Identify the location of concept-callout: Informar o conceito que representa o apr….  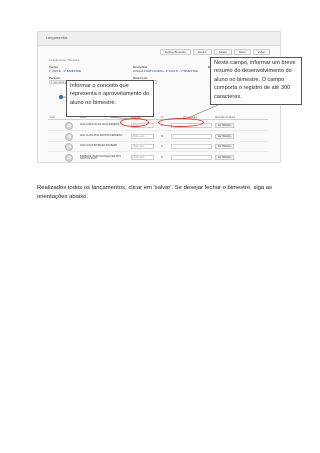
(110, 98).